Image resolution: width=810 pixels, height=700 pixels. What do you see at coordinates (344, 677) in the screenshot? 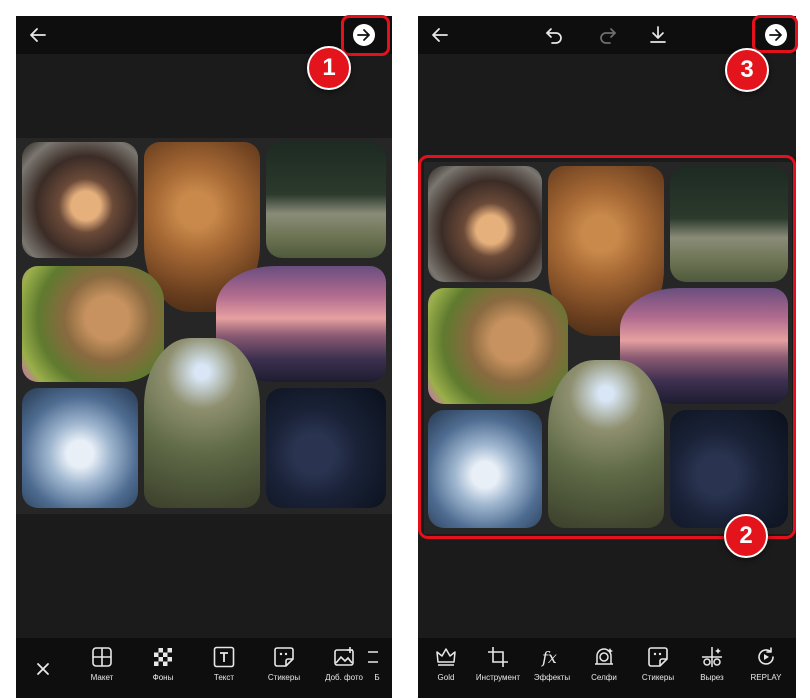
I see `tool-label: Доб. фото` at bounding box center [344, 677].